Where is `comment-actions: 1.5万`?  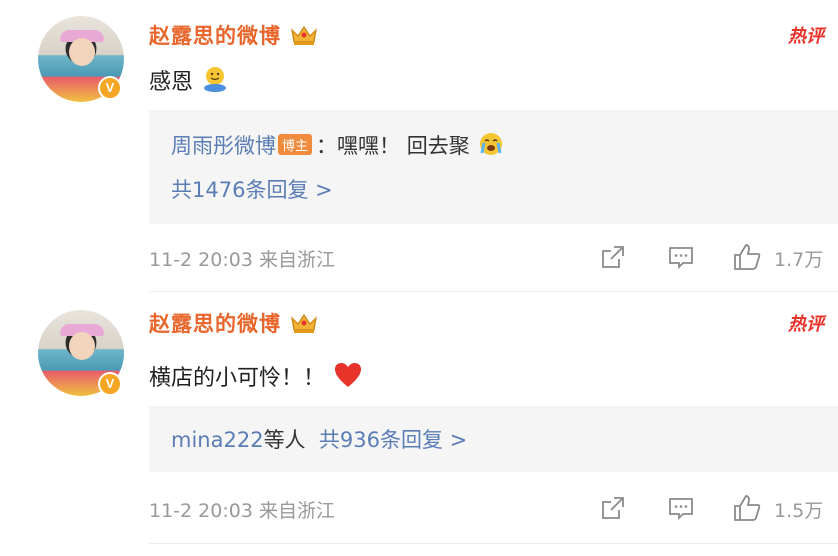 comment-actions: 1.5万 is located at coordinates (718, 509).